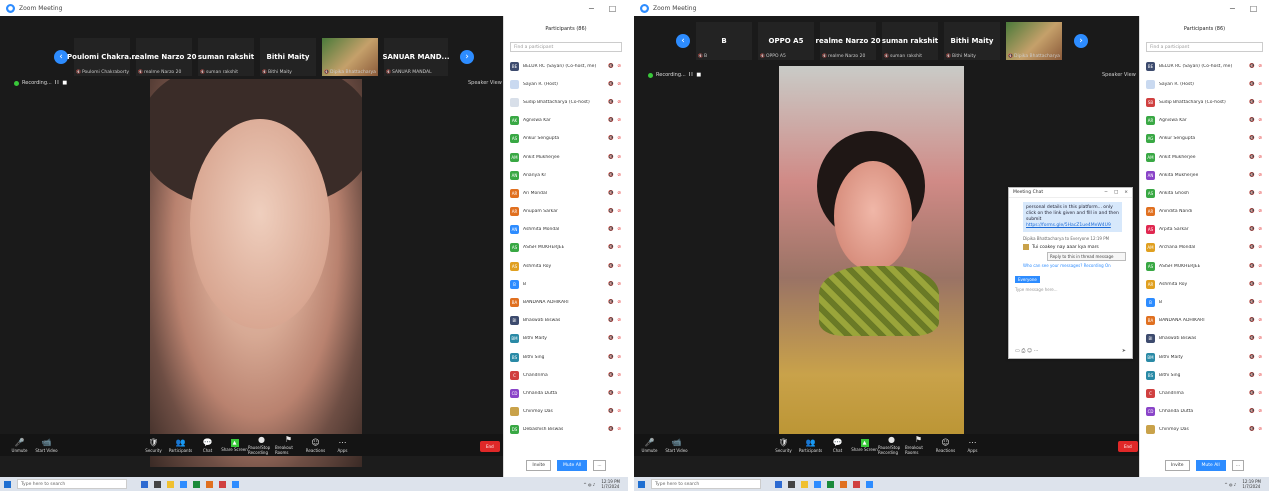  Describe the element at coordinates (566, 412) in the screenshot. I see `participant-row: Chinmoy Das 🔇 ⊘` at that location.